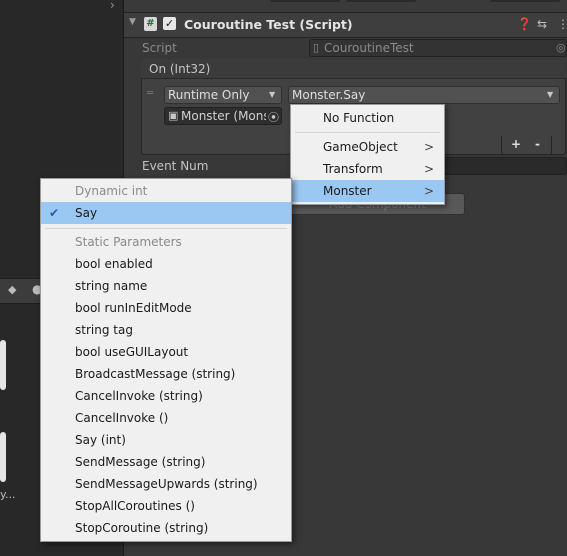 This screenshot has height=556, width=567. What do you see at coordinates (166, 418) in the screenshot?
I see `submenu-item: CancelInvoke ()` at bounding box center [166, 418].